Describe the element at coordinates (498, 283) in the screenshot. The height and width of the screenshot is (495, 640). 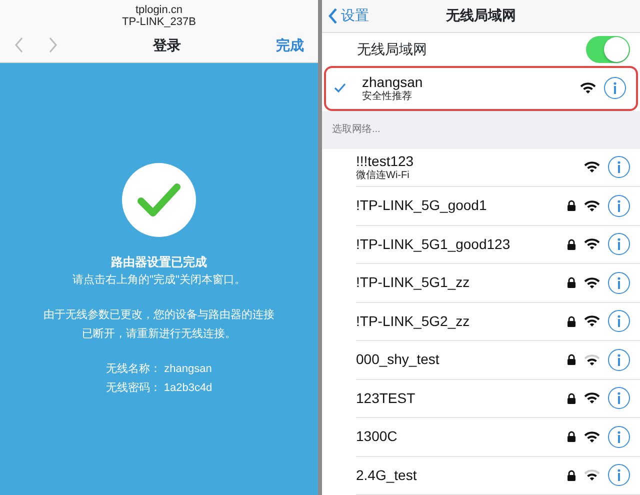
I see `network-row: !TP-LINK_5G1_zz` at that location.